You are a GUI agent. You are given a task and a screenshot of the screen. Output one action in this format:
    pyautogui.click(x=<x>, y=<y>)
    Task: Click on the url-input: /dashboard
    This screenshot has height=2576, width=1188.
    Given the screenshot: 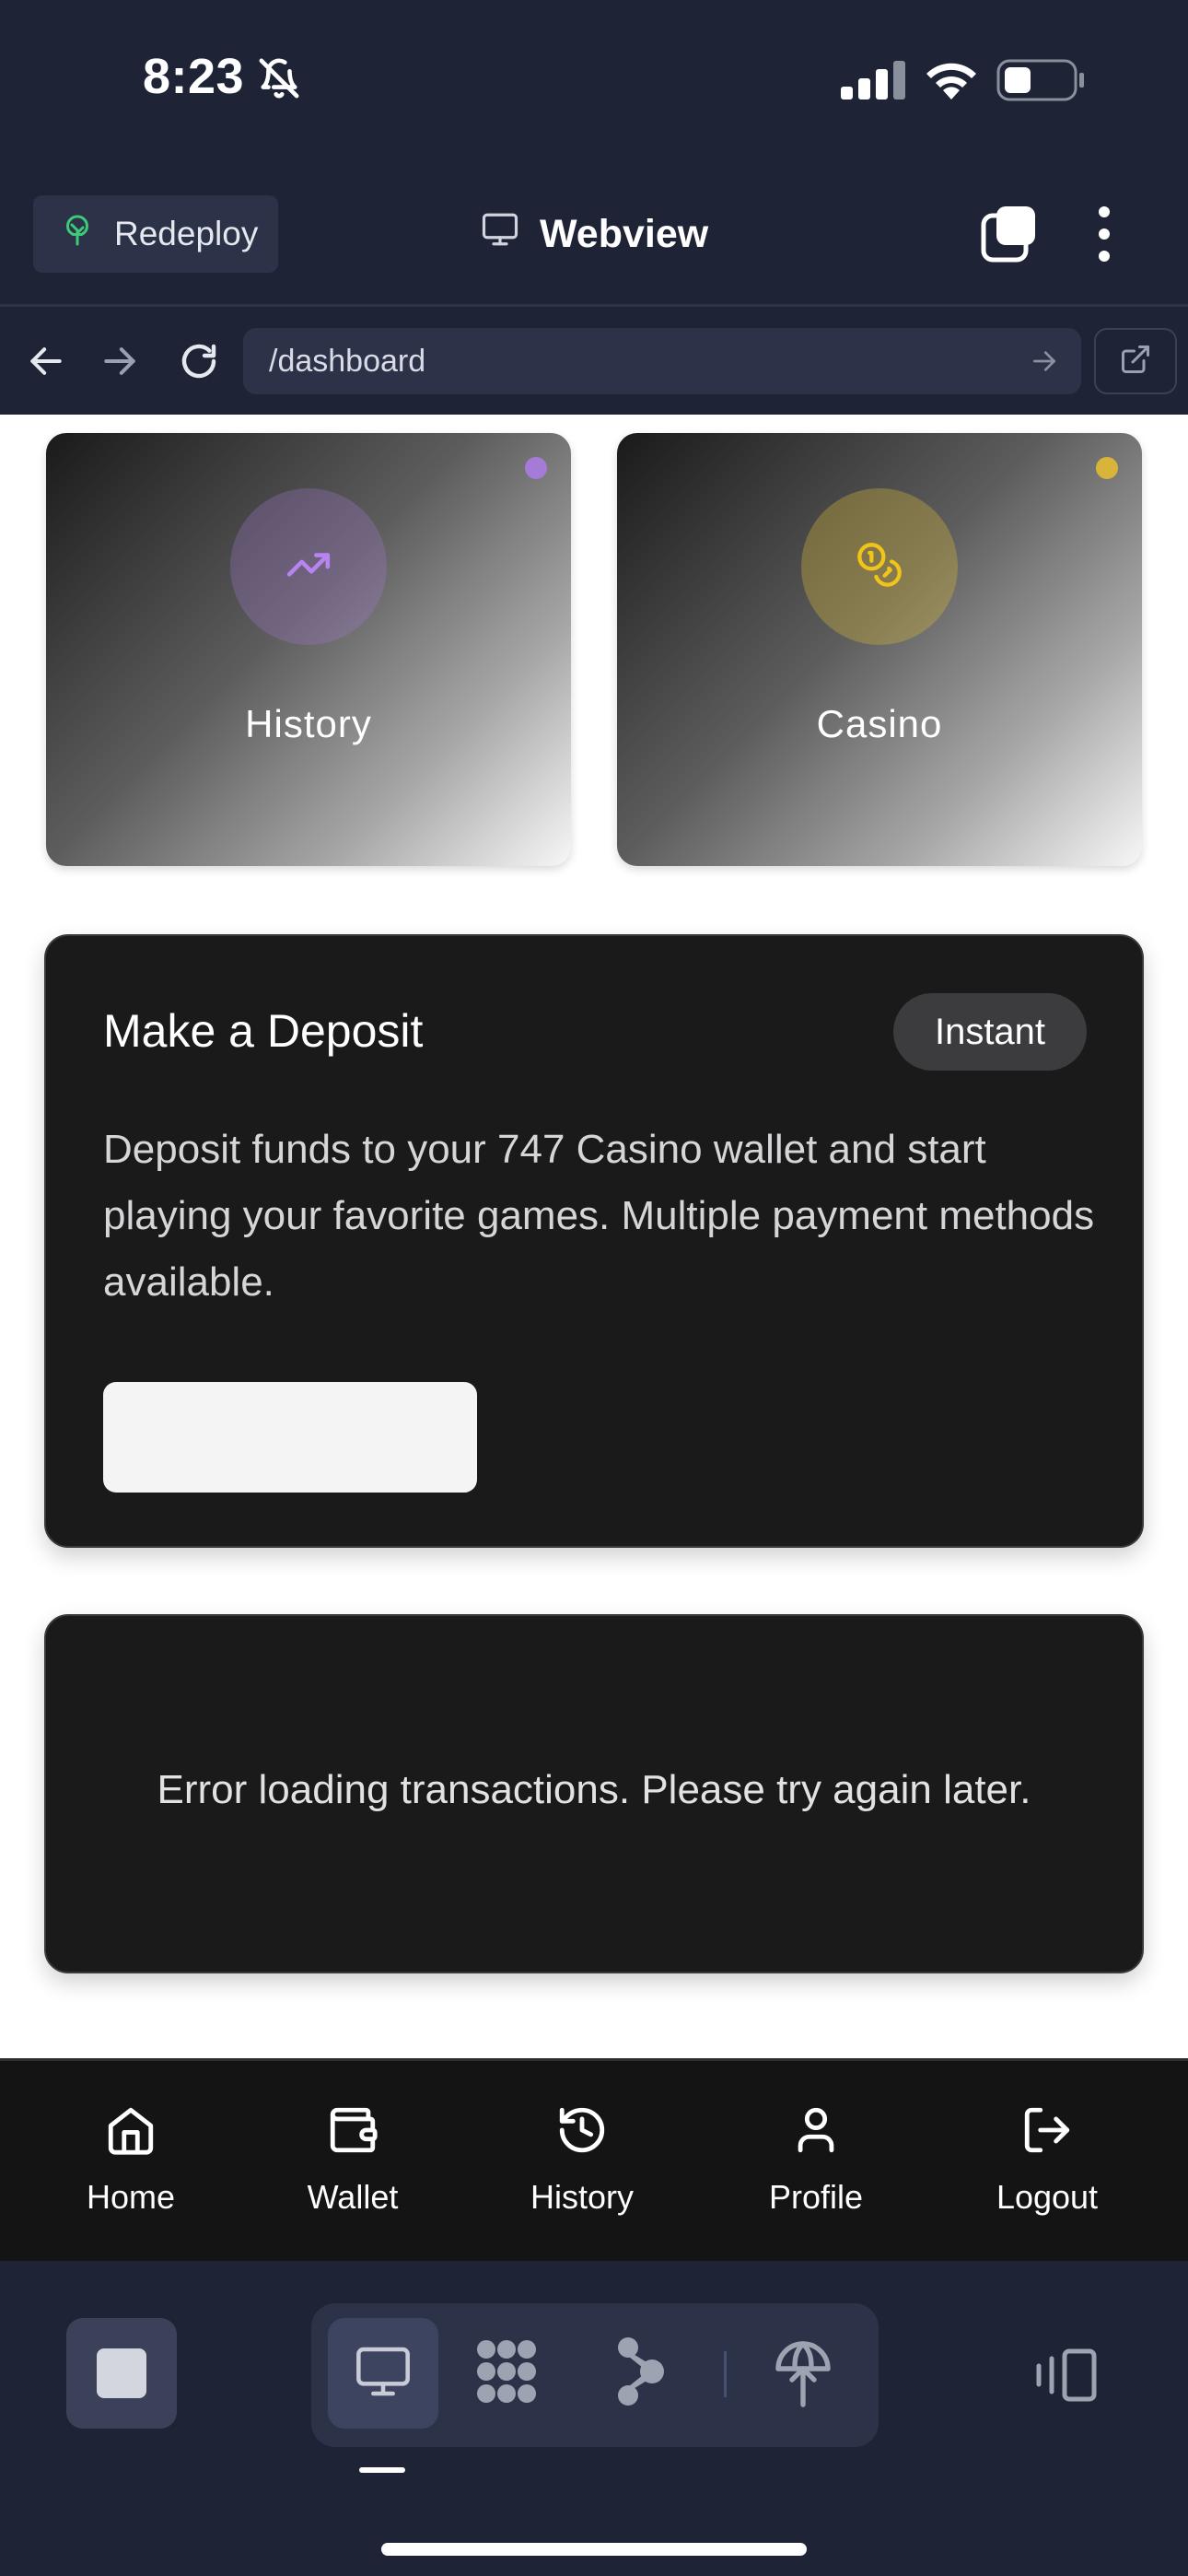 What is the action you would take?
    pyautogui.click(x=662, y=361)
    